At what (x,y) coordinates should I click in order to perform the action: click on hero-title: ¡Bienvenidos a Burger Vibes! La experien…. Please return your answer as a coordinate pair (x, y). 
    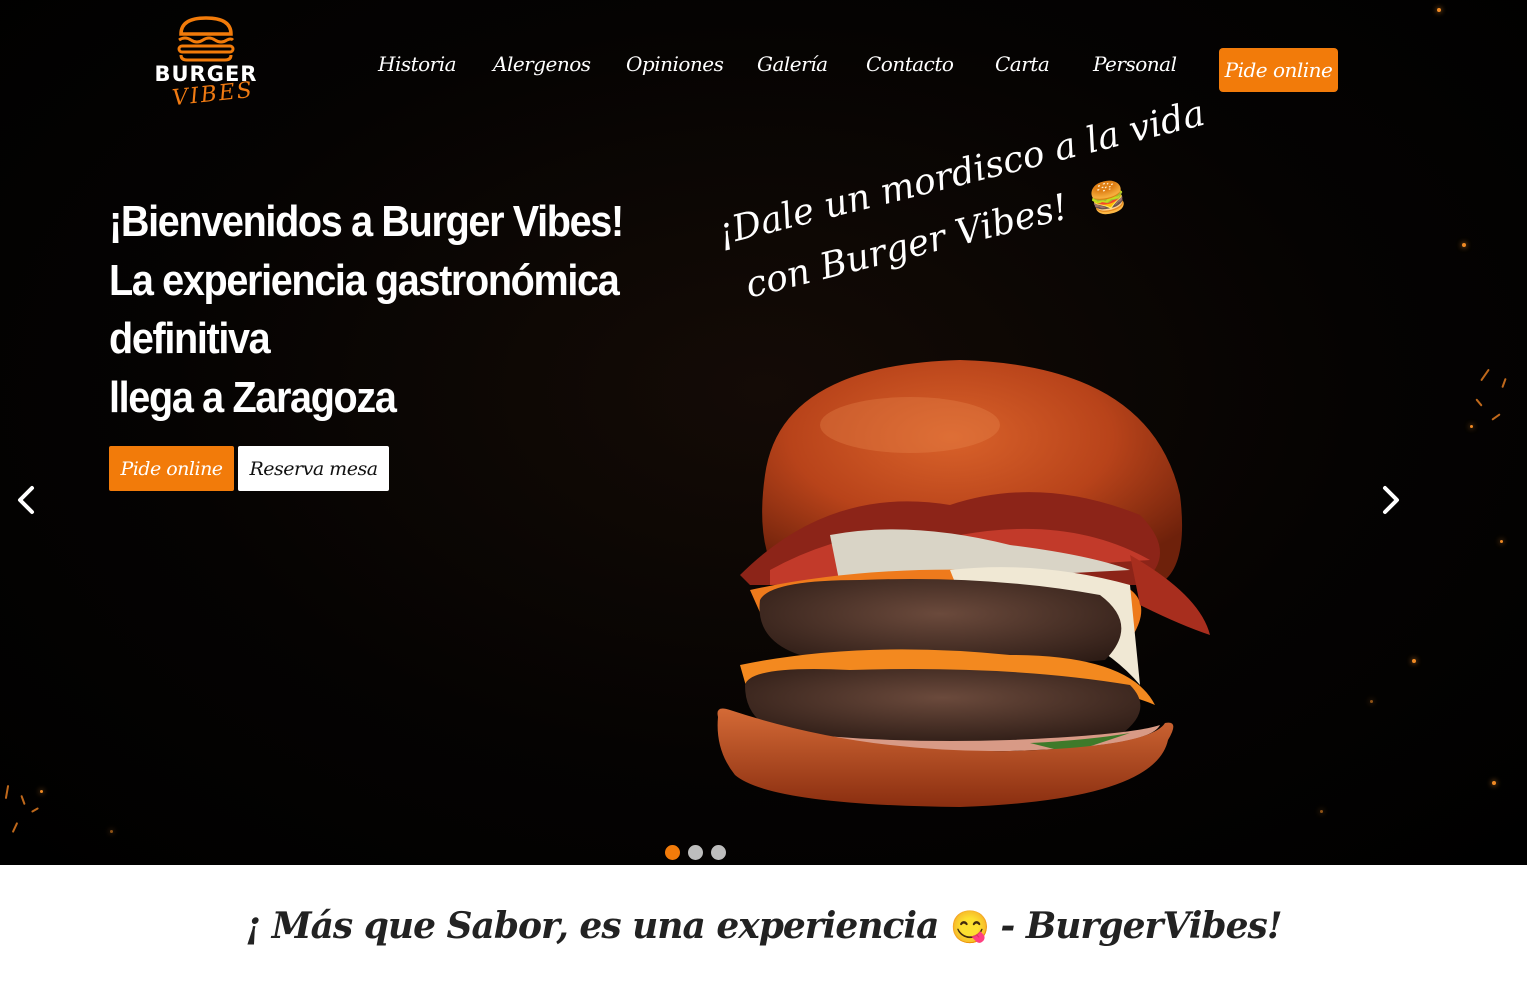
    Looking at the image, I should click on (388, 310).